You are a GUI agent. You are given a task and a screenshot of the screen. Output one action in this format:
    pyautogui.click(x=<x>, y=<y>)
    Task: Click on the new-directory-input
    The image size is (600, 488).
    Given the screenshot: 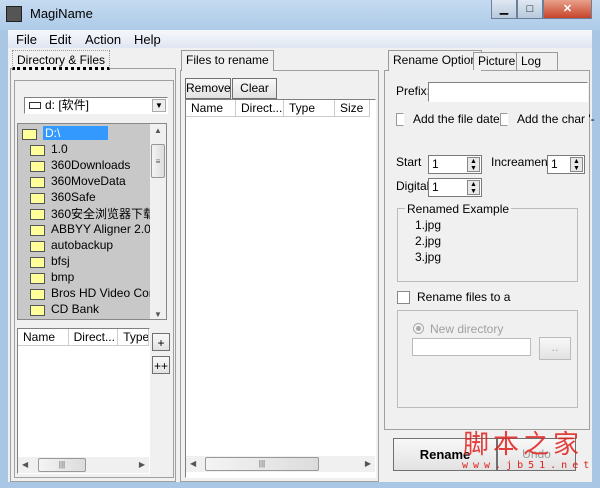 What is the action you would take?
    pyautogui.click(x=471, y=347)
    